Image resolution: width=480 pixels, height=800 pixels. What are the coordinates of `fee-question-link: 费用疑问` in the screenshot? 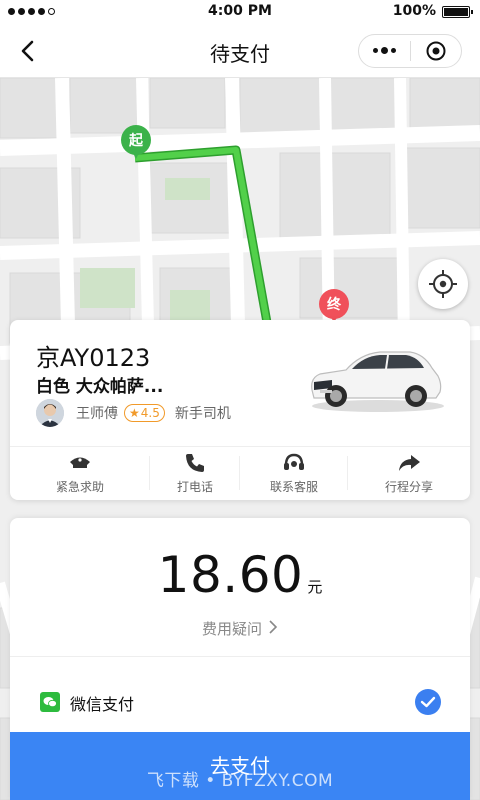 It's located at (240, 628).